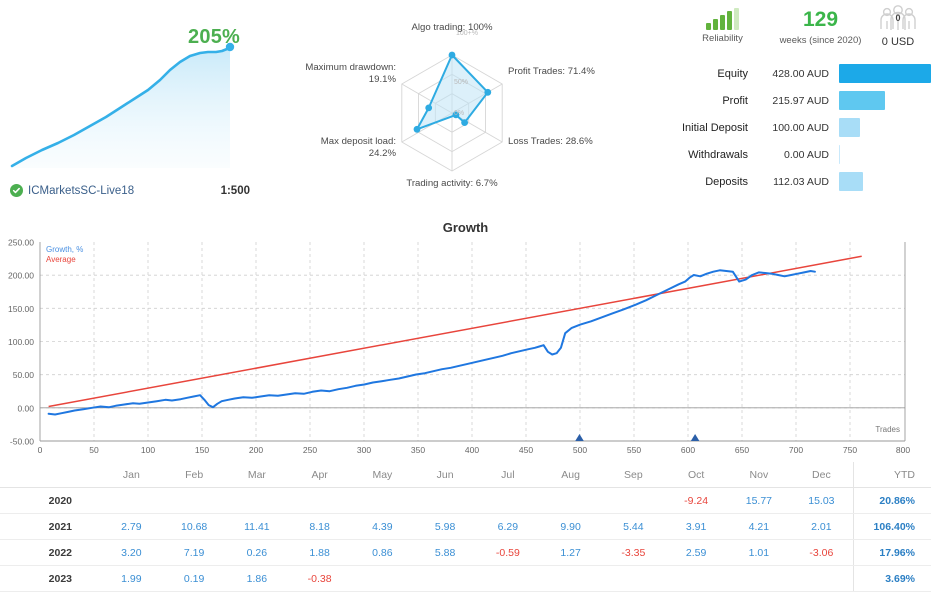 This screenshot has width=931, height=592. Describe the element at coordinates (800, 73) in the screenshot. I see `balance-value-equity: 428.00 AUD` at that location.